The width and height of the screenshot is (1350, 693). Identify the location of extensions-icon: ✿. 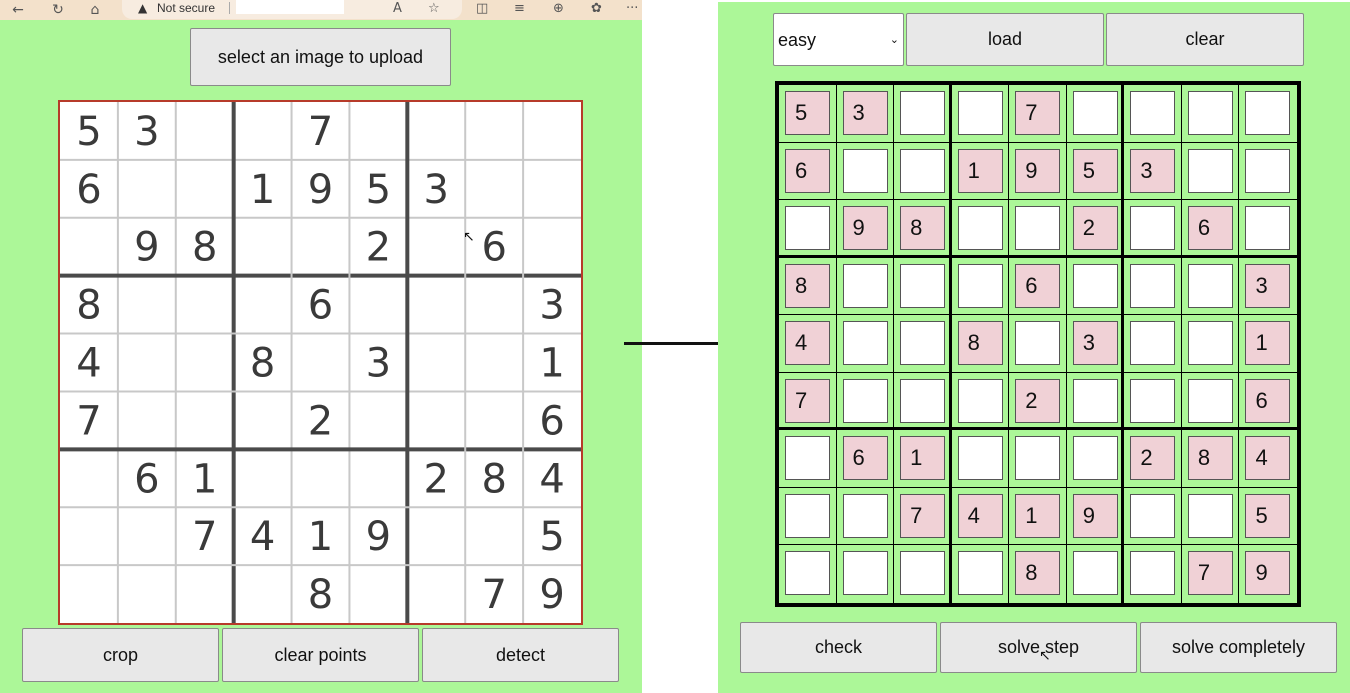
(596, 9).